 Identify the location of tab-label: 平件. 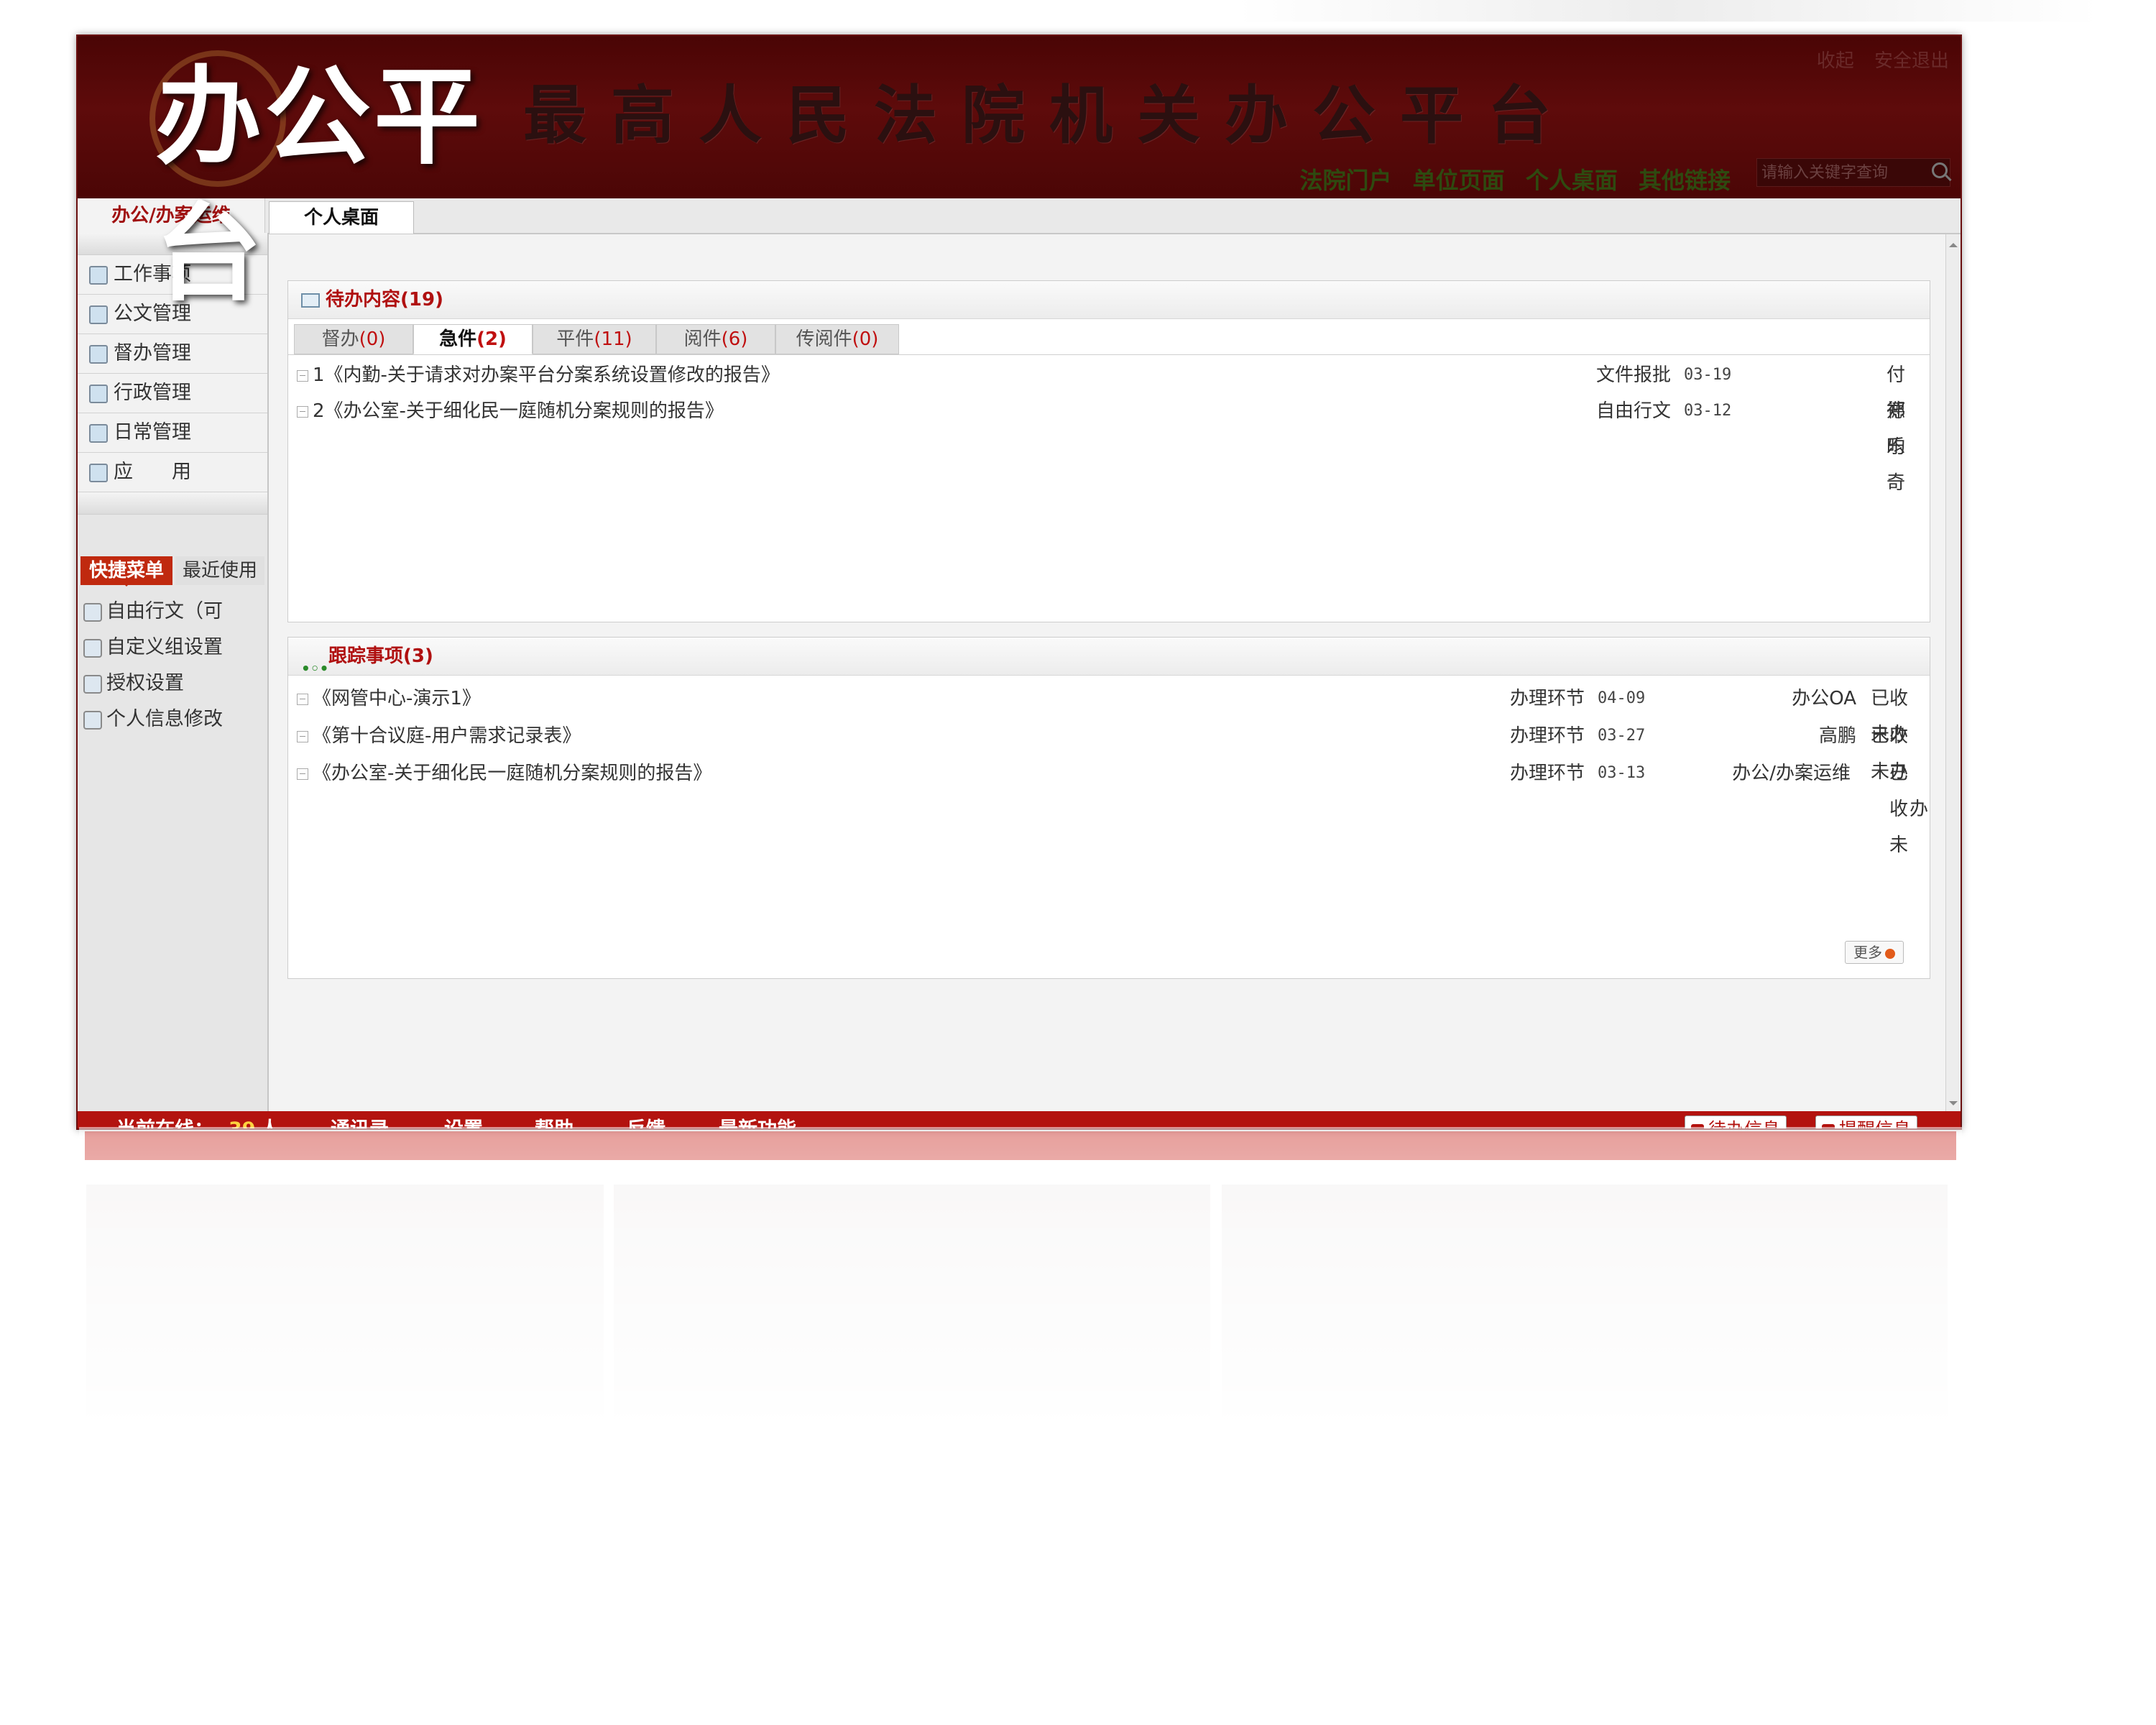
(575, 339).